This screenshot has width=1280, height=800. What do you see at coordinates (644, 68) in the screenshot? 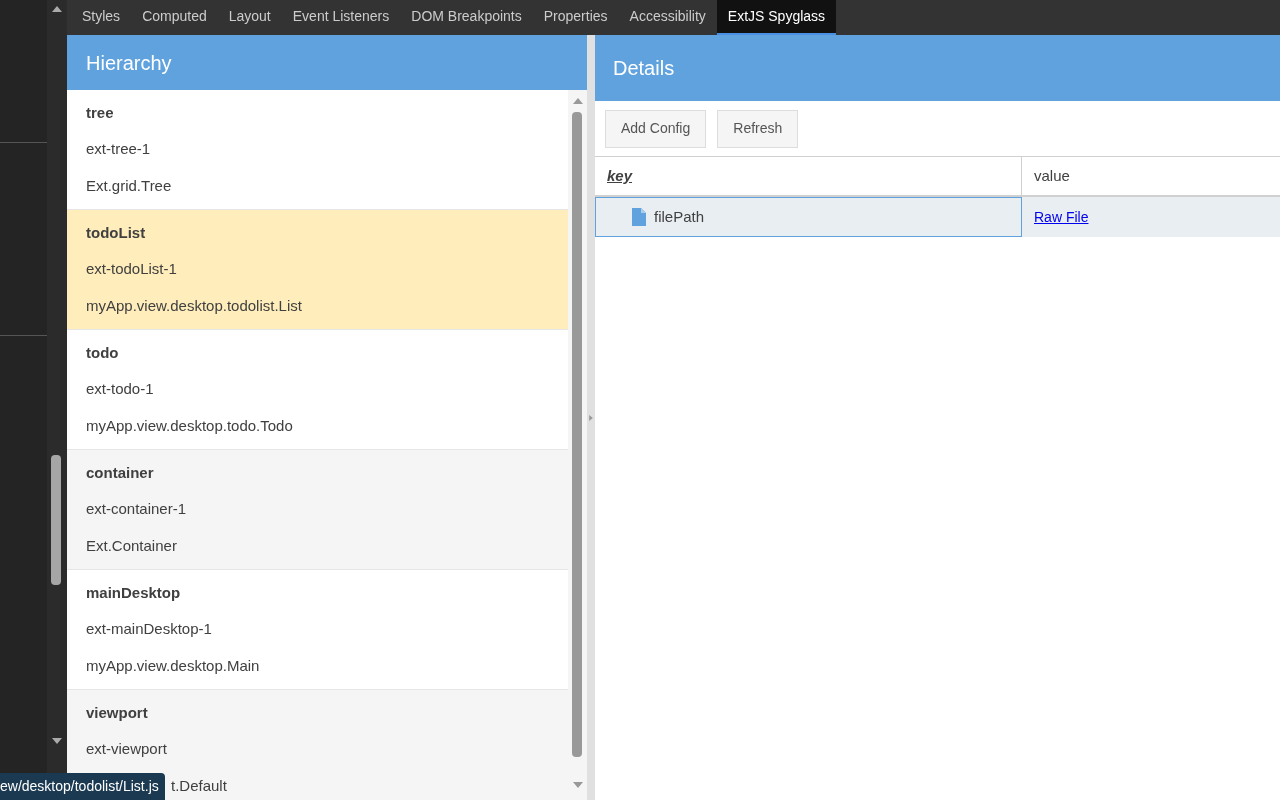
I see `panel-title: Details` at bounding box center [644, 68].